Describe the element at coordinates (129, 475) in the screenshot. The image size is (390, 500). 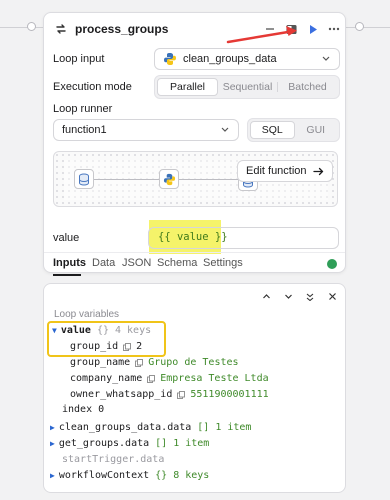
I see `tree-workflow-context-row: ▶ workflowContext {} 8 keys` at that location.